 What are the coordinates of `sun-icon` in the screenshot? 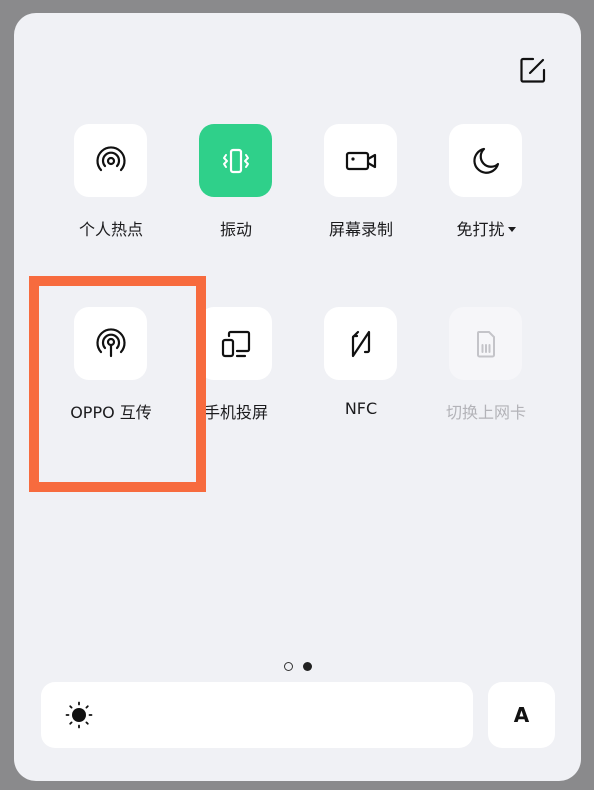 It's located at (79, 715).